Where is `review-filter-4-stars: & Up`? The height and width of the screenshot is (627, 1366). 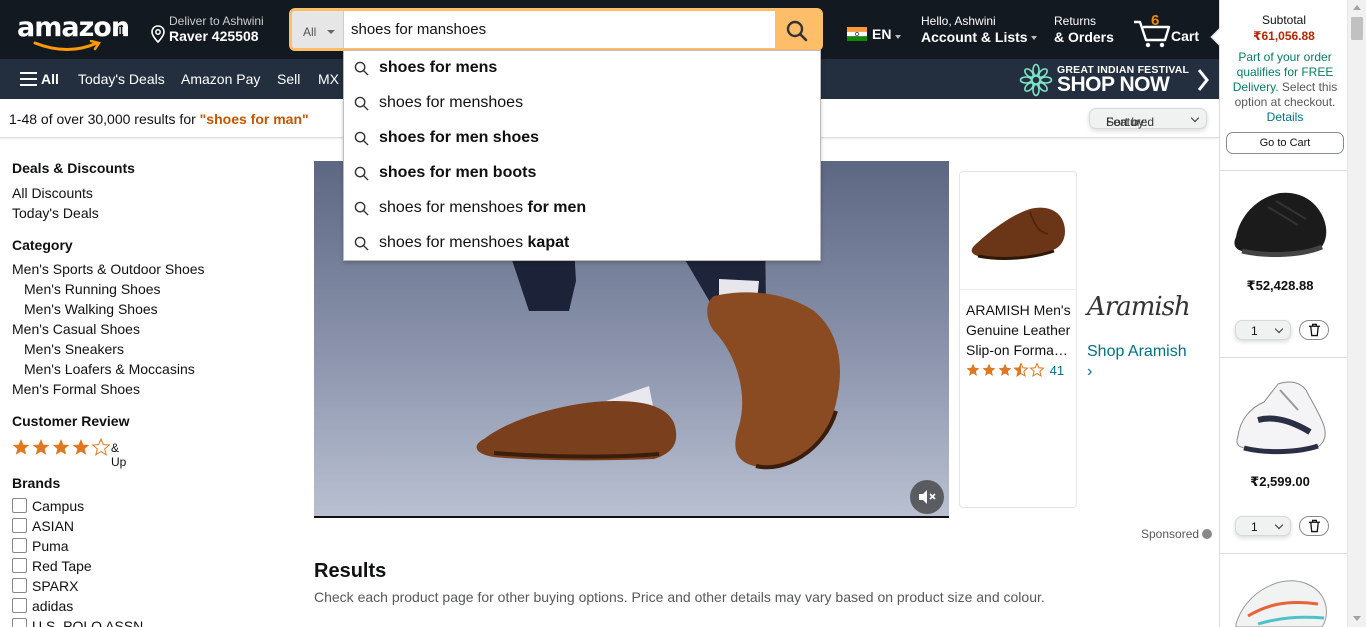 review-filter-4-stars: & Up is located at coordinates (69, 453).